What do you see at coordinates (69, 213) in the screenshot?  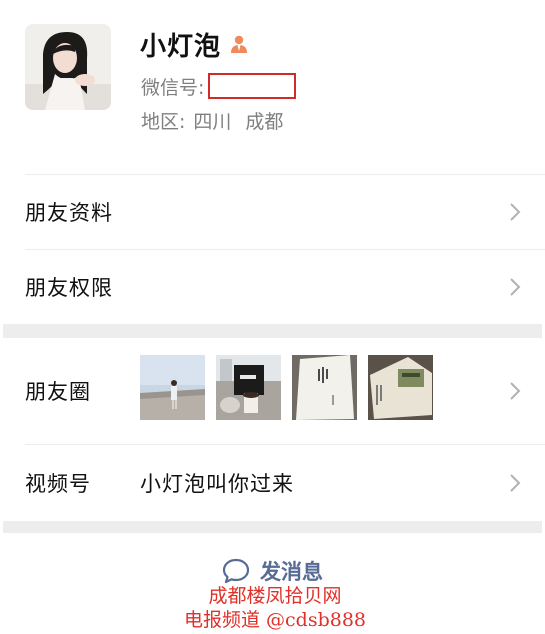 I see `friend-profile-label: 朋友资料` at bounding box center [69, 213].